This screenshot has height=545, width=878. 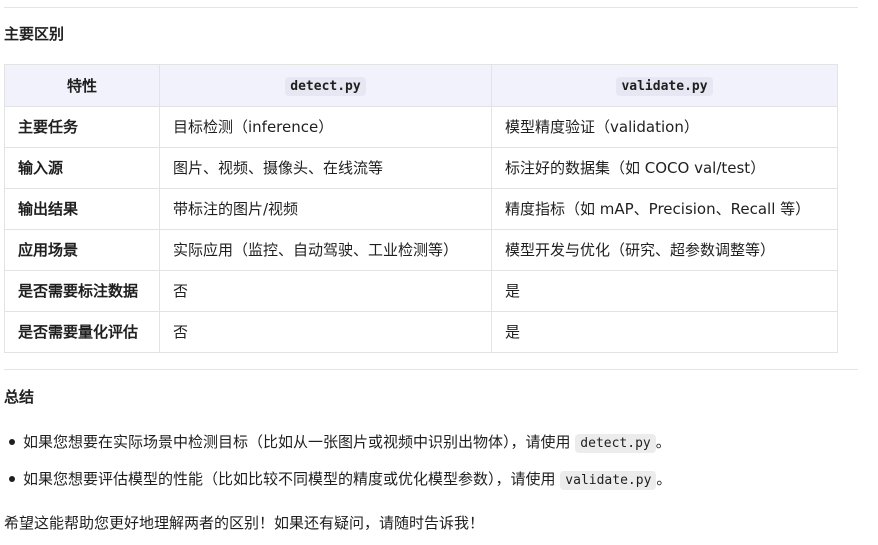 I want to click on inline-code: detect.py, so click(x=615, y=443).